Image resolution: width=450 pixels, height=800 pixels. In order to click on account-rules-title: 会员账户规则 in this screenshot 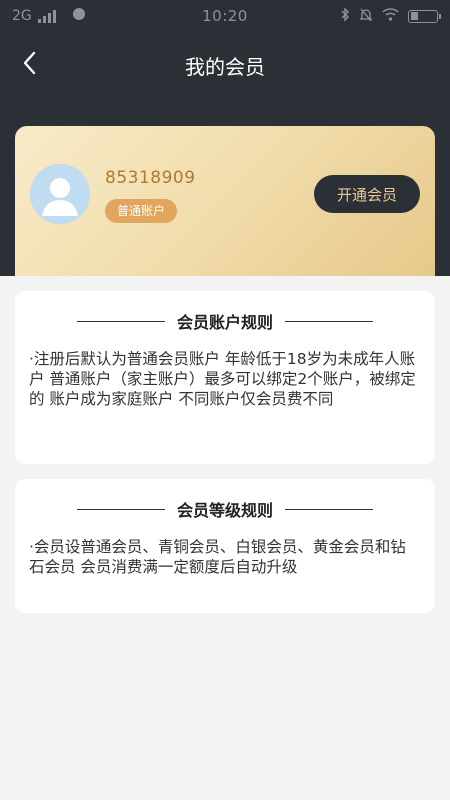, I will do `click(224, 322)`.